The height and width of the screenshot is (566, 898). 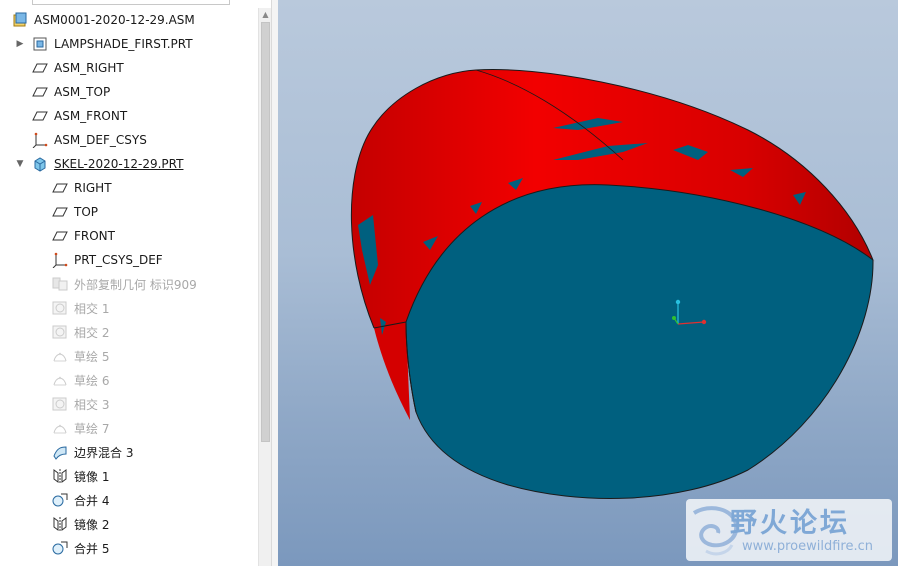 What do you see at coordinates (92, 308) in the screenshot?
I see `tree-item-label: 相交 1` at bounding box center [92, 308].